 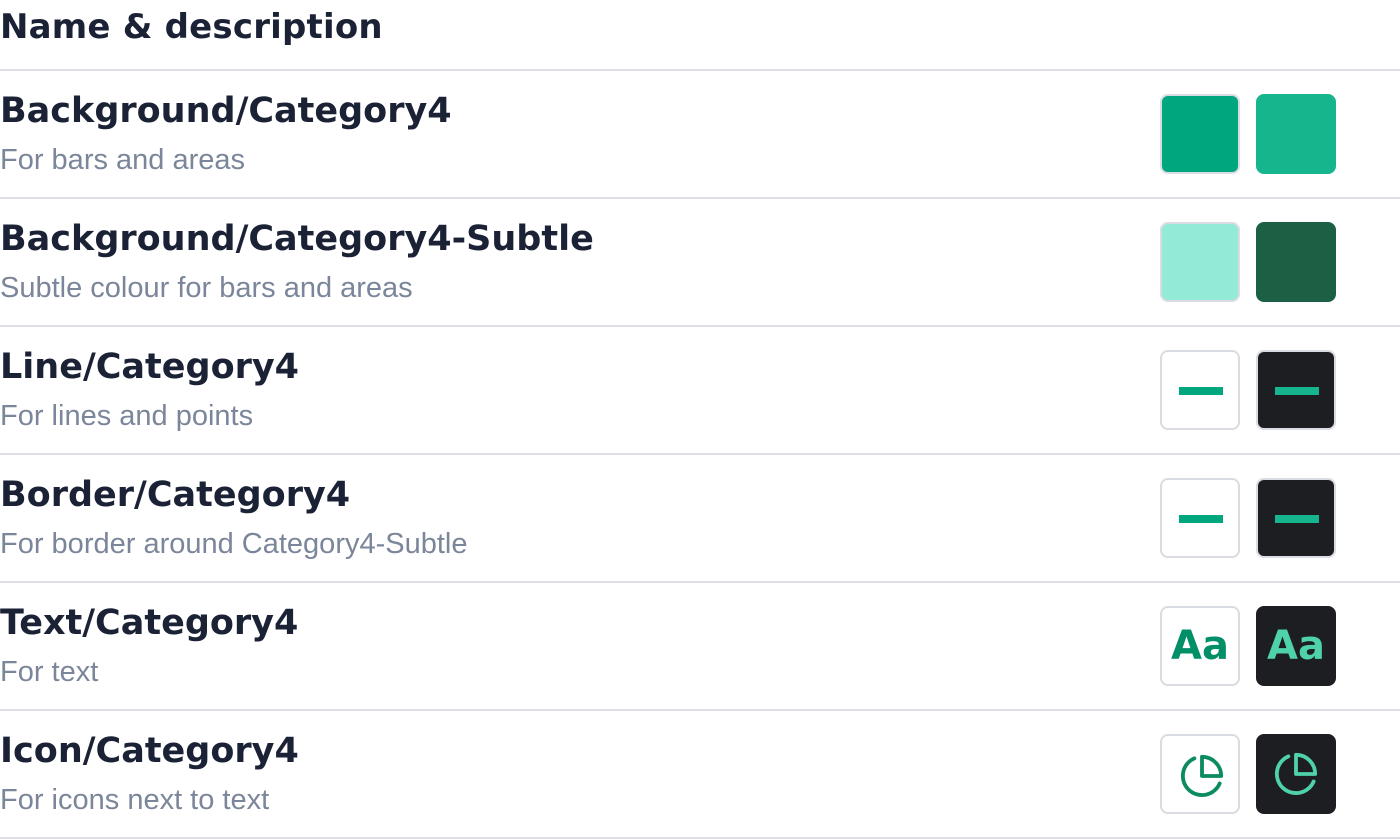 I want to click on table-header: Name & description, so click(x=700, y=35).